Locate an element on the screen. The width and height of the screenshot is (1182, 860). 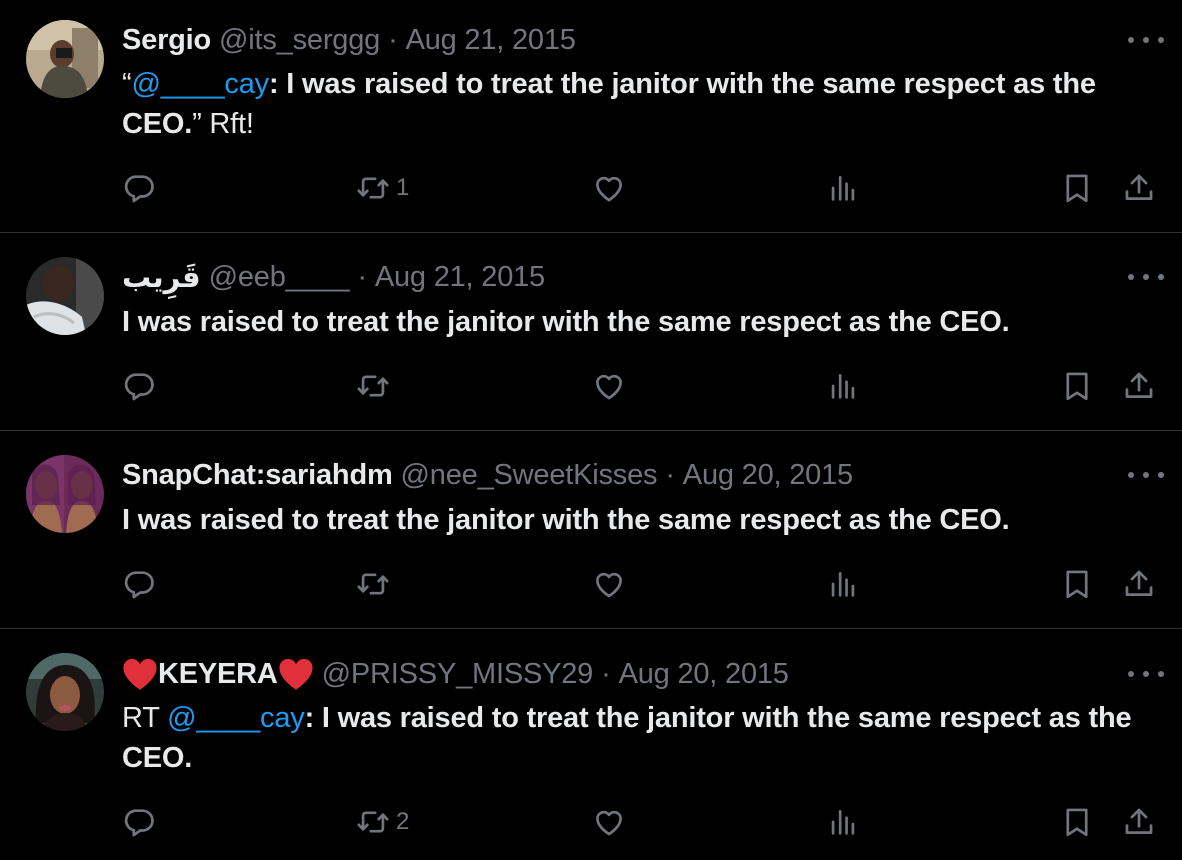
tweet-header: KEYERA @PRISSY_MISSY29 · Aug 20, 2015 is located at coordinates (455, 674).